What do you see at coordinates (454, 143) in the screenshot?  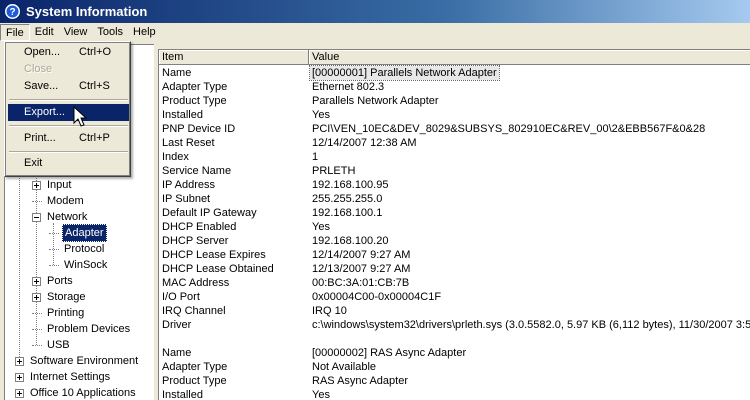 I see `table-row: Last Reset 12/14/2007 12:38 AM` at bounding box center [454, 143].